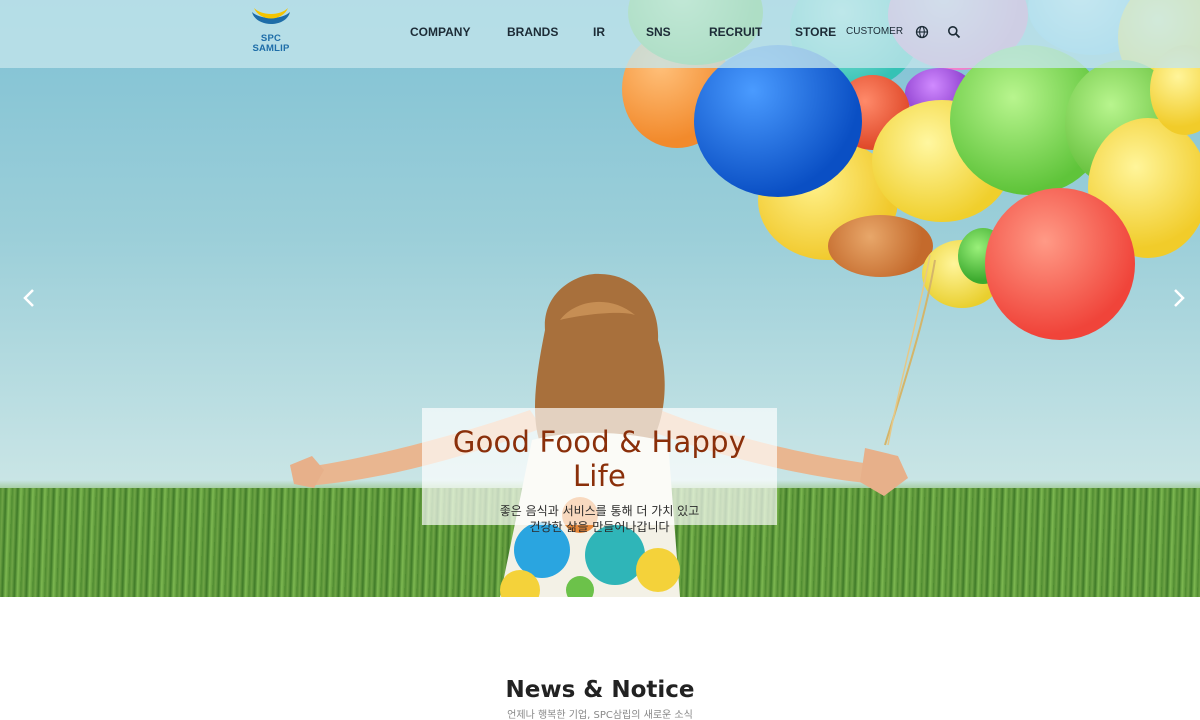 The height and width of the screenshot is (720, 1200). Describe the element at coordinates (271, 32) in the screenshot. I see `logo: SPC SAMLIP` at that location.